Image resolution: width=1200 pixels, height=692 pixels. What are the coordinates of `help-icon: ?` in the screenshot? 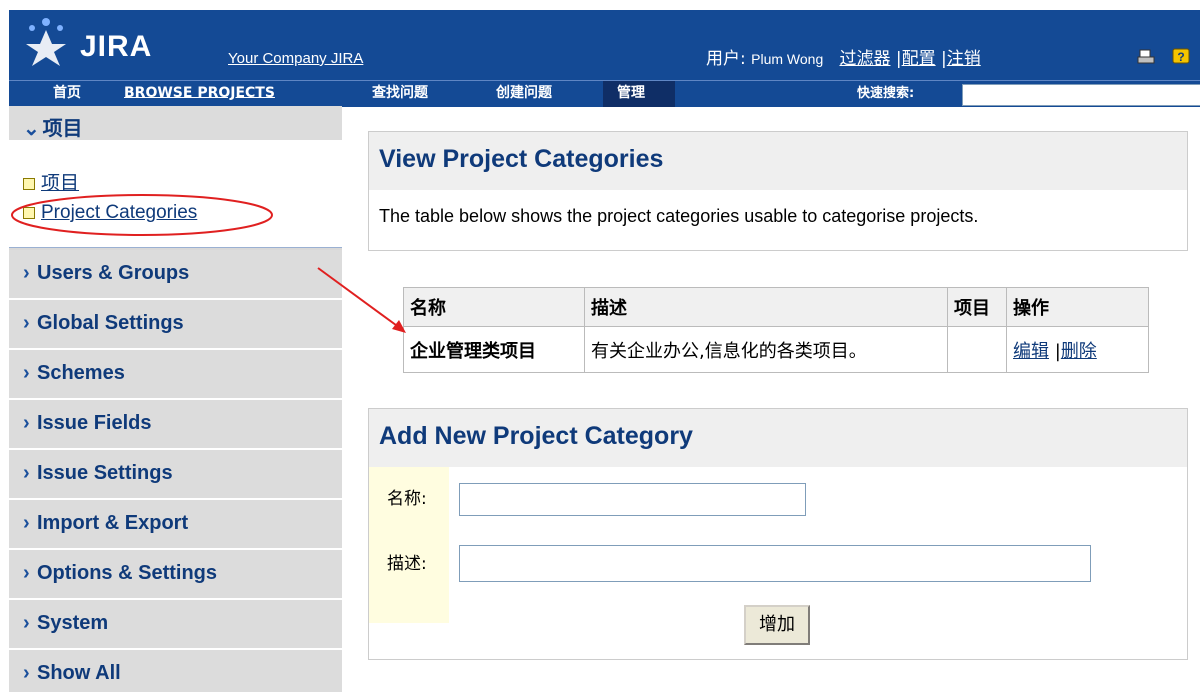 It's located at (1181, 57).